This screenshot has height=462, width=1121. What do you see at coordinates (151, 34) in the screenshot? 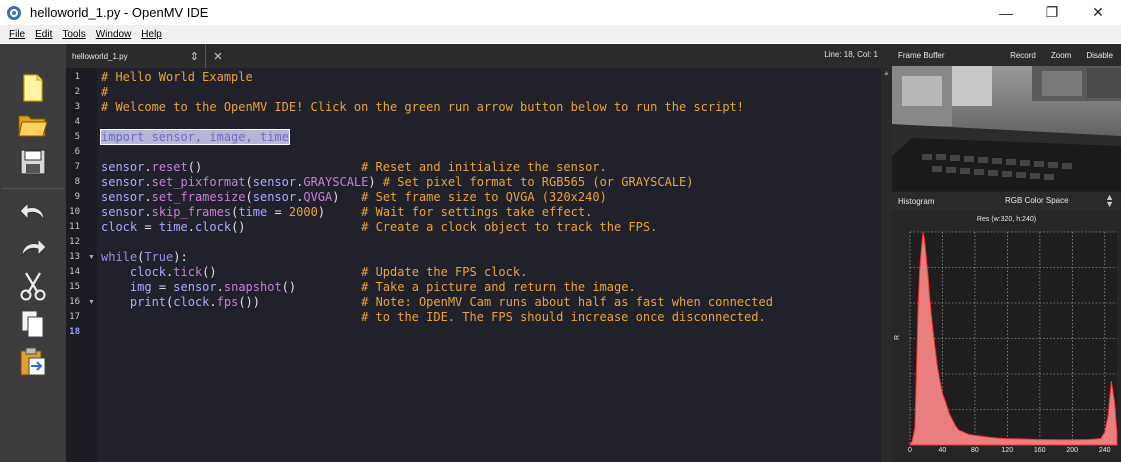
I see `menu-help: Help` at bounding box center [151, 34].